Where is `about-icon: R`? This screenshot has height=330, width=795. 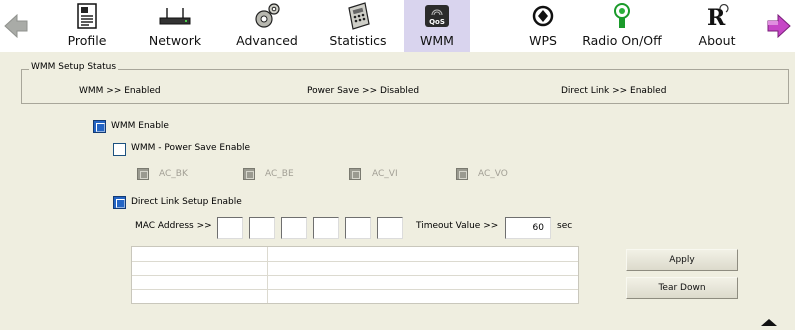 about-icon: R is located at coordinates (717, 16).